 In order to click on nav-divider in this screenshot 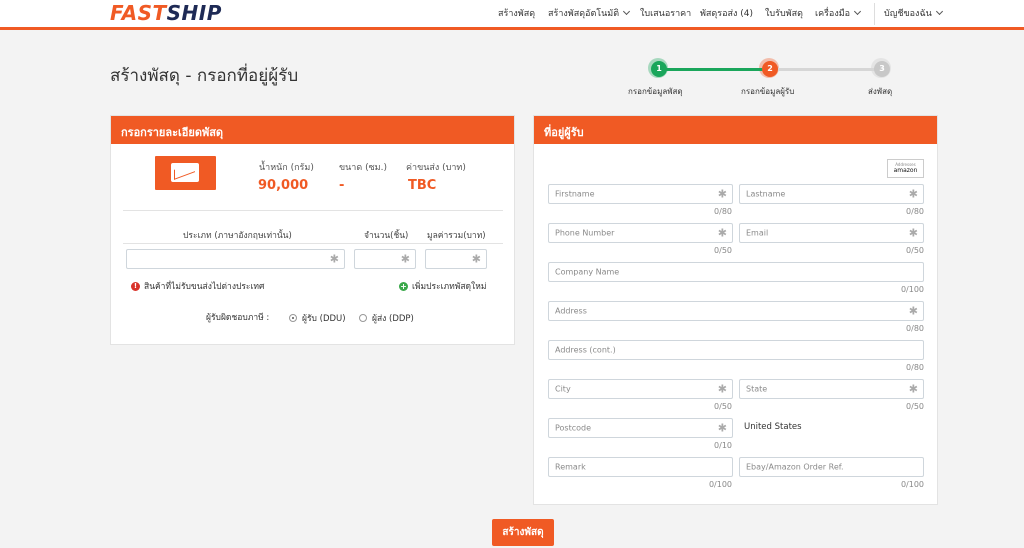, I will do `click(874, 14)`.